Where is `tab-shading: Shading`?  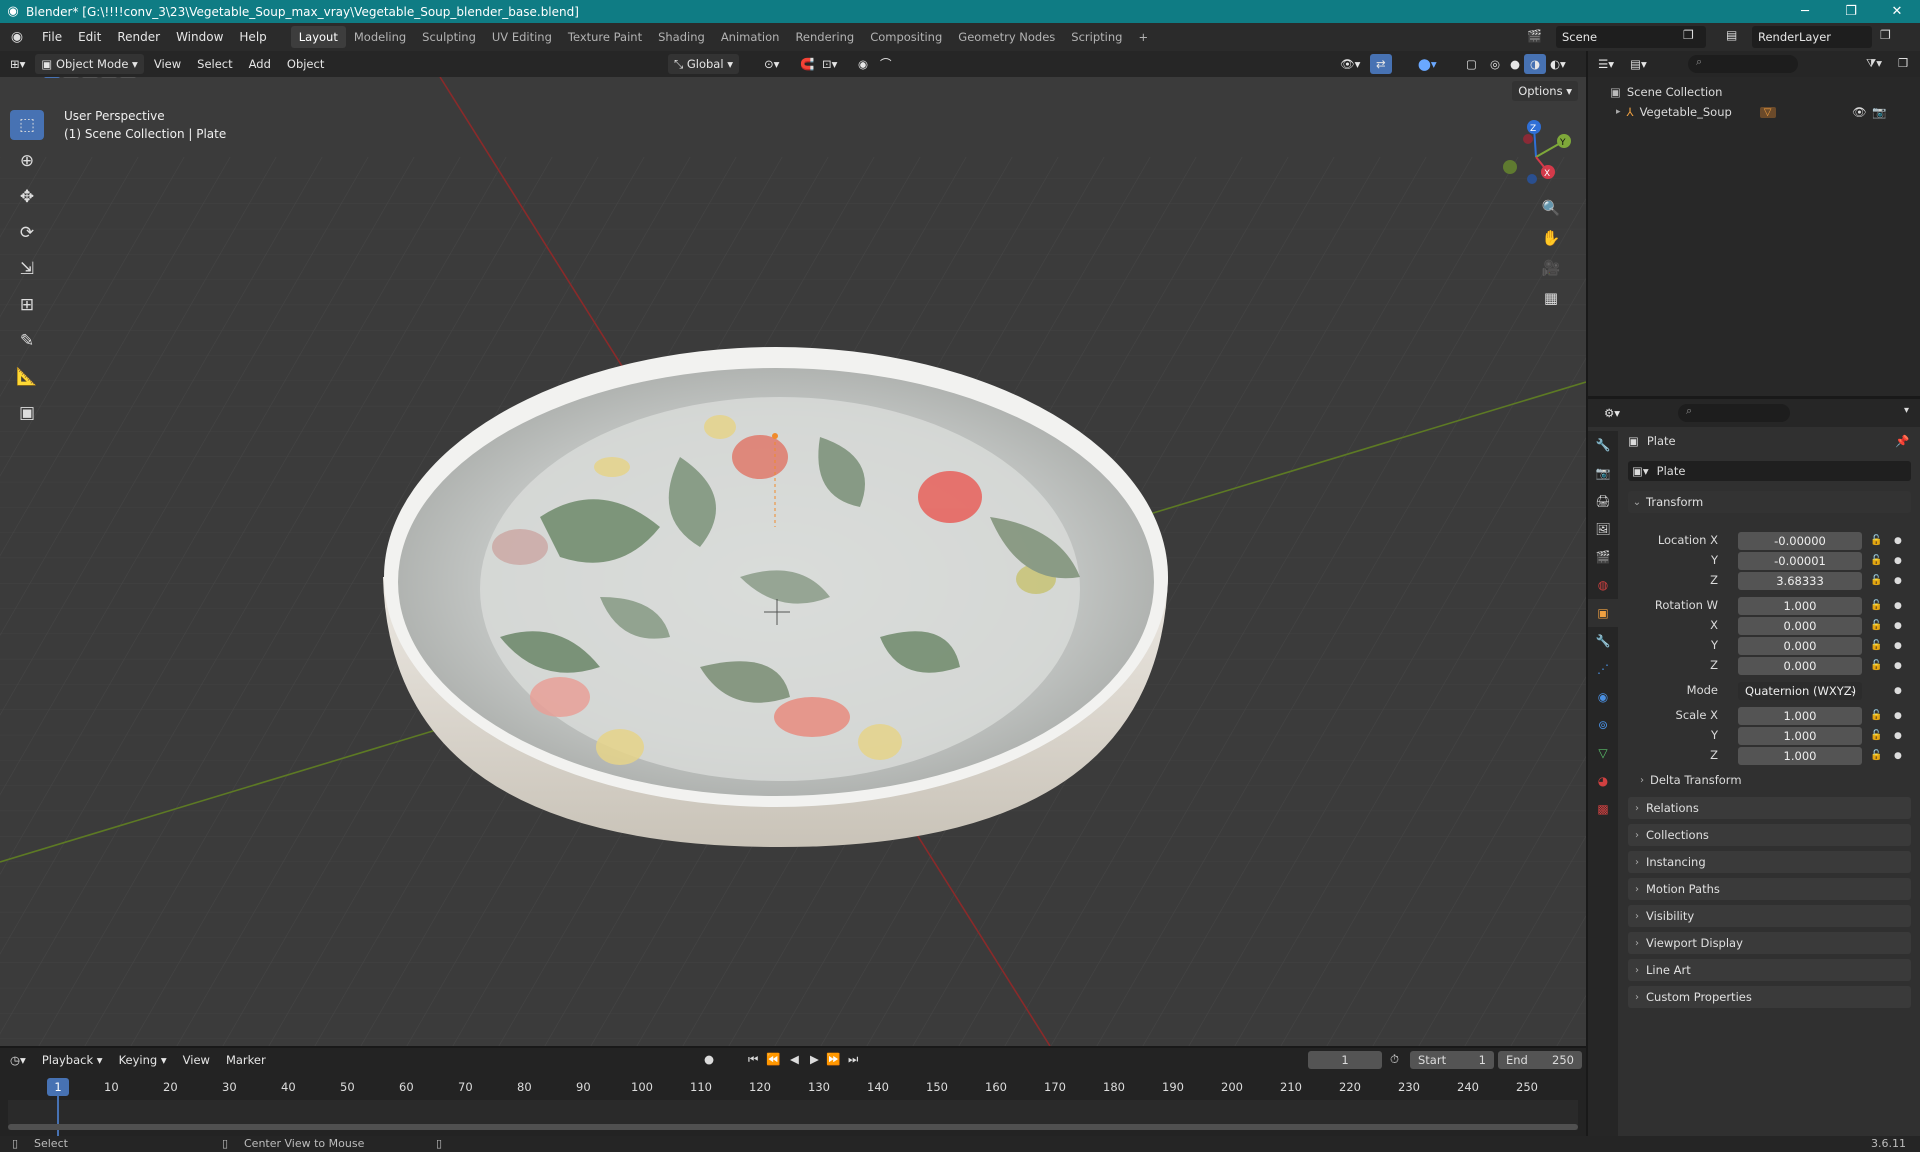 tab-shading: Shading is located at coordinates (681, 37).